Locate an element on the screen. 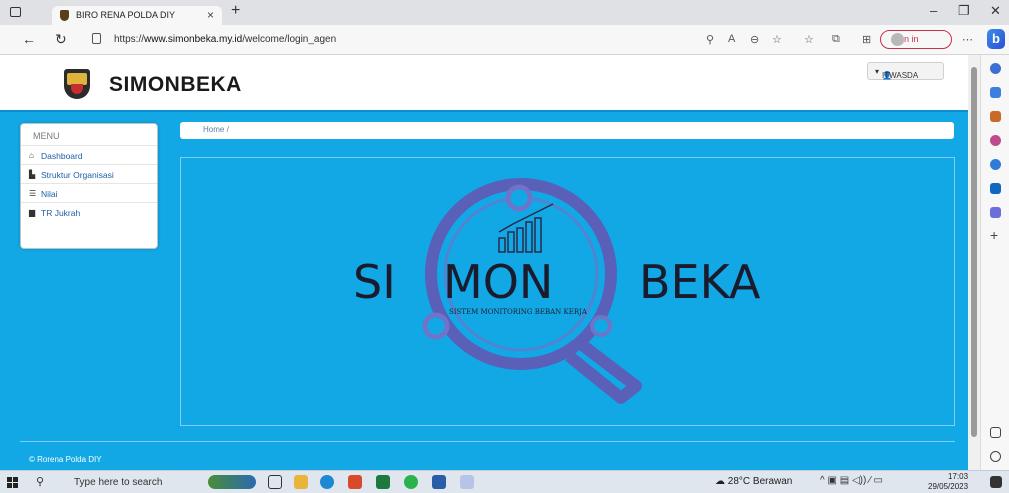 The height and width of the screenshot is (493, 1009). restore-icon: ❐ is located at coordinates (964, 11).